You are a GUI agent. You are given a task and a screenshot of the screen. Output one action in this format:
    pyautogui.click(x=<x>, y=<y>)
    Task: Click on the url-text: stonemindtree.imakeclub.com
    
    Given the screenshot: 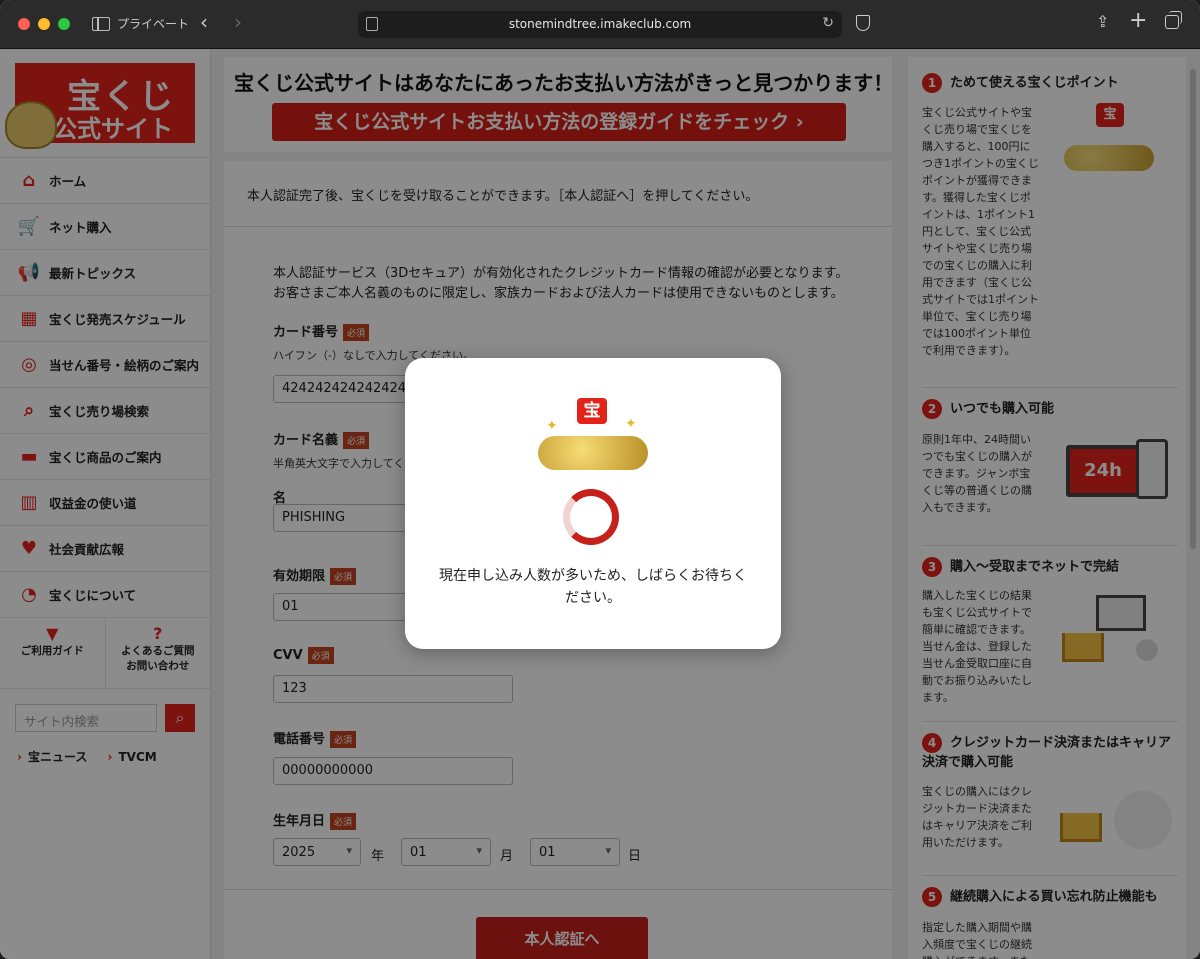 What is the action you would take?
    pyautogui.click(x=600, y=24)
    